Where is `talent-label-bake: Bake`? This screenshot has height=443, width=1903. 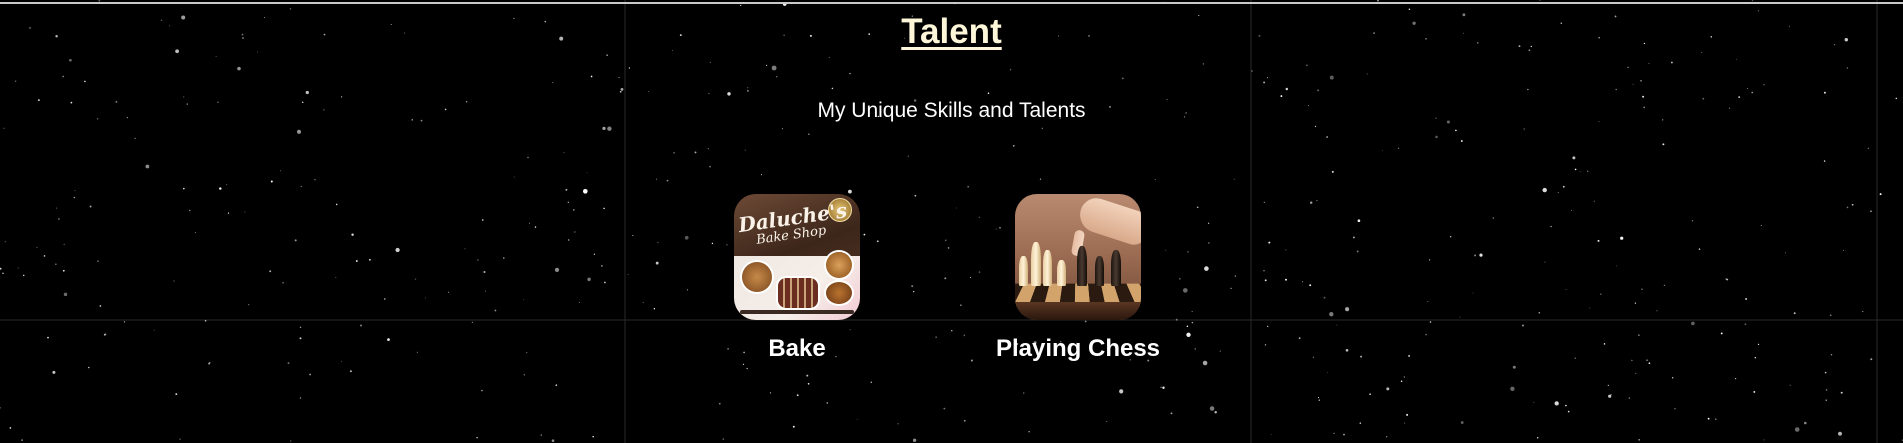 talent-label-bake: Bake is located at coordinates (797, 348).